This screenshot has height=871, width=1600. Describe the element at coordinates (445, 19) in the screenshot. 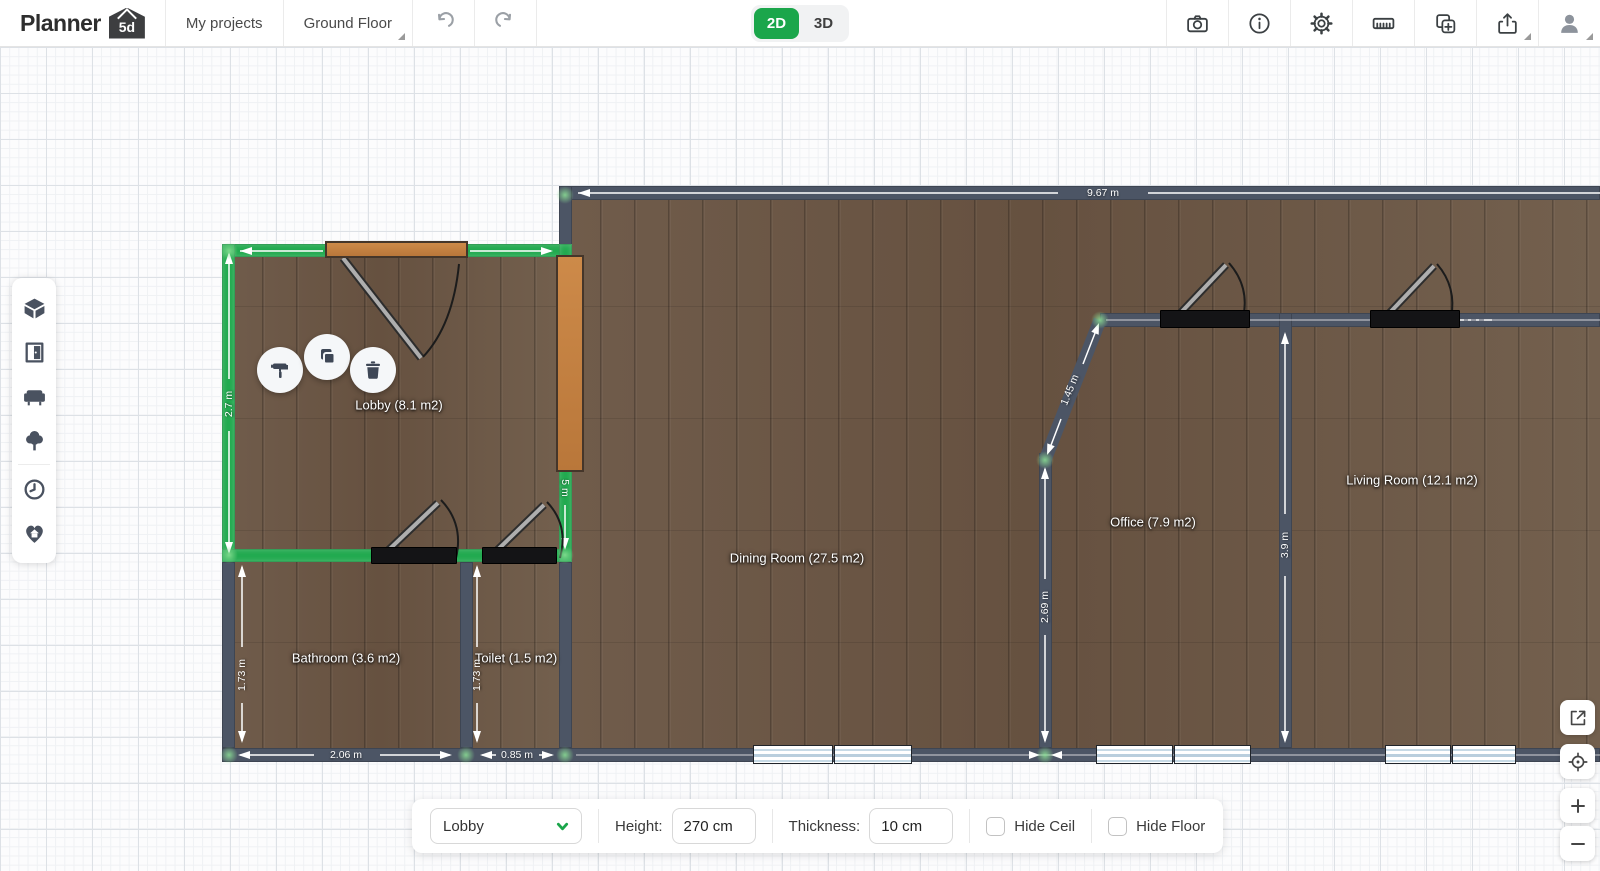

I see `undo-icon` at that location.